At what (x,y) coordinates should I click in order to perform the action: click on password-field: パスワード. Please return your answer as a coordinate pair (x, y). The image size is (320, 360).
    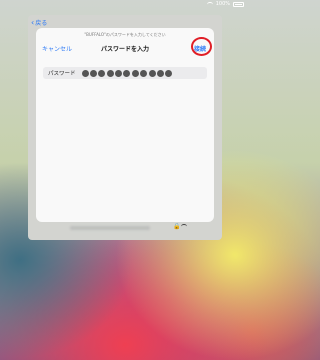
    Looking at the image, I should click on (125, 73).